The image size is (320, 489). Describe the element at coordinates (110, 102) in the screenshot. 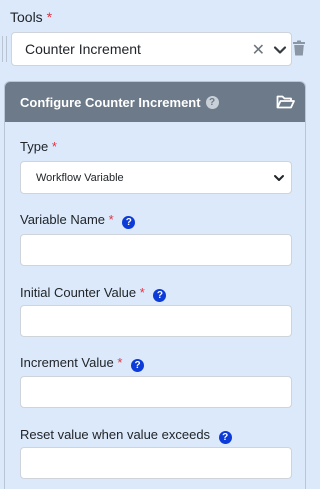

I see `card-title: Configure Counter Increment` at that location.